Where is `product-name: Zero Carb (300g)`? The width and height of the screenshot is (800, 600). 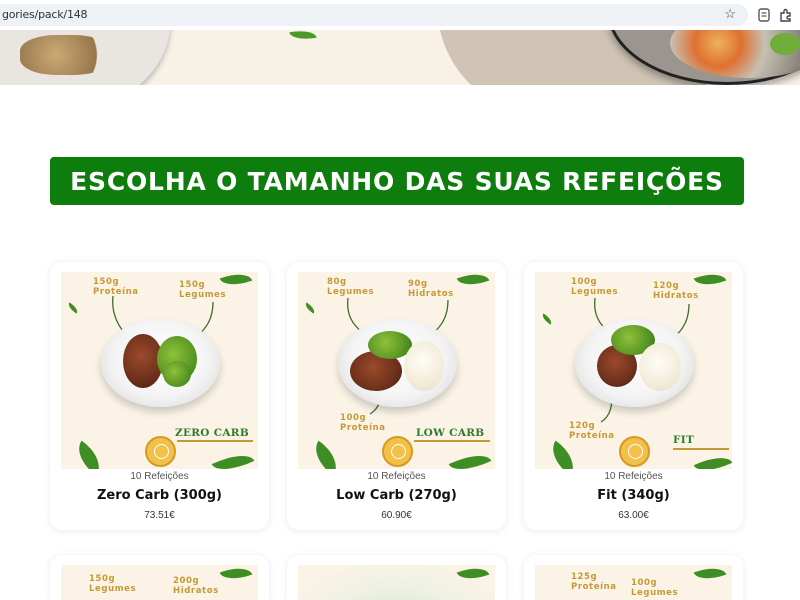
product-name: Zero Carb (300g) is located at coordinates (159, 495).